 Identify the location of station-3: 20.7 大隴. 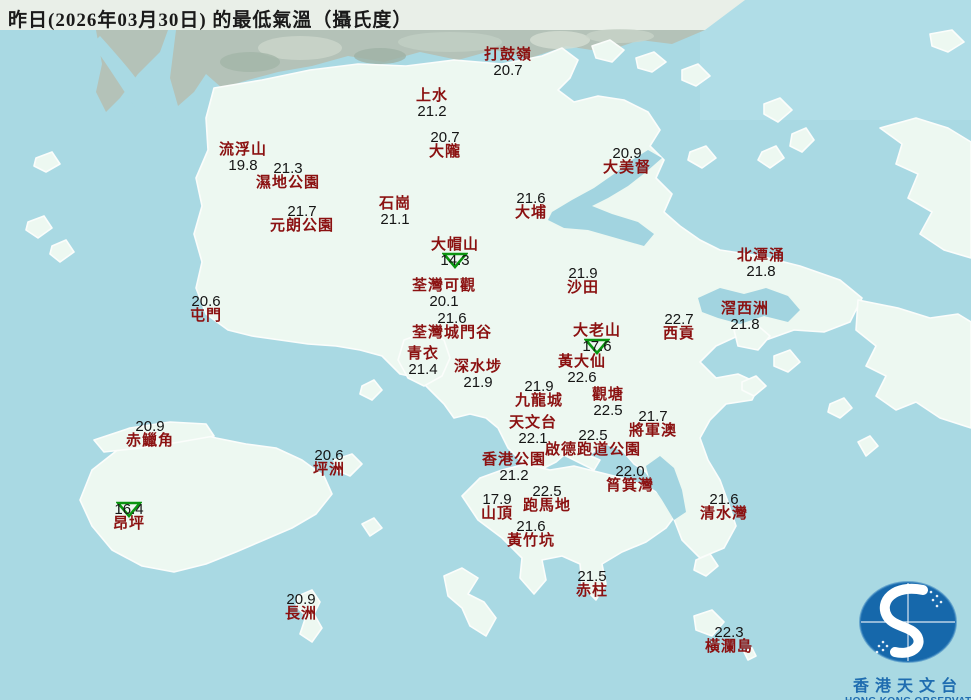
(445, 145).